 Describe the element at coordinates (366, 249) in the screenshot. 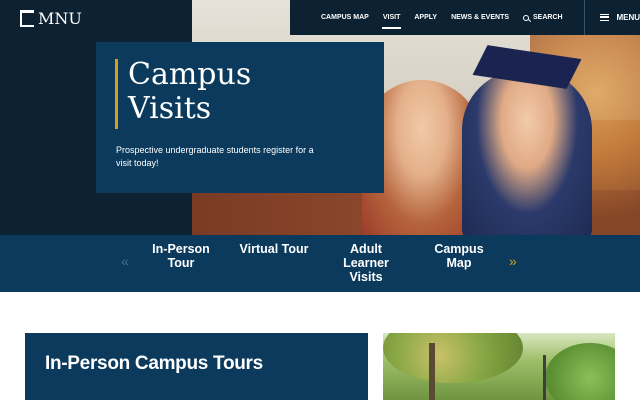

I see `tab-label-line: Adult` at that location.